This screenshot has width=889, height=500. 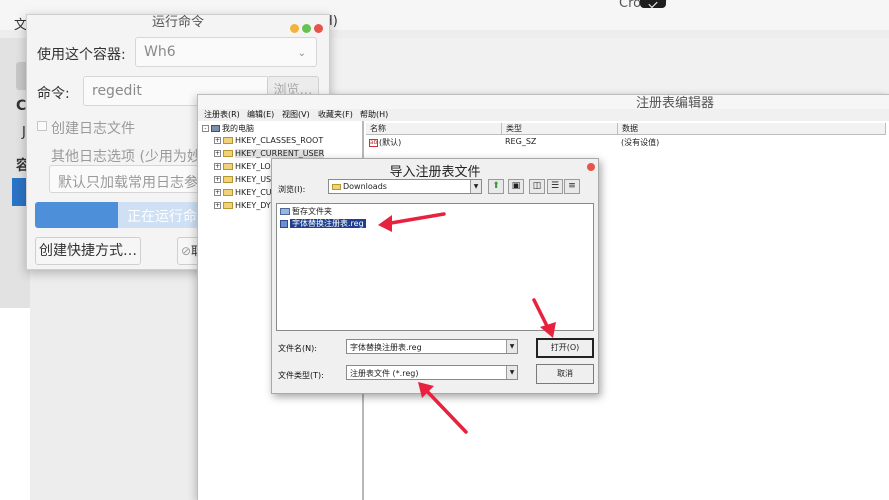 I want to click on filename-label: 文件名(N):, so click(x=297, y=348).